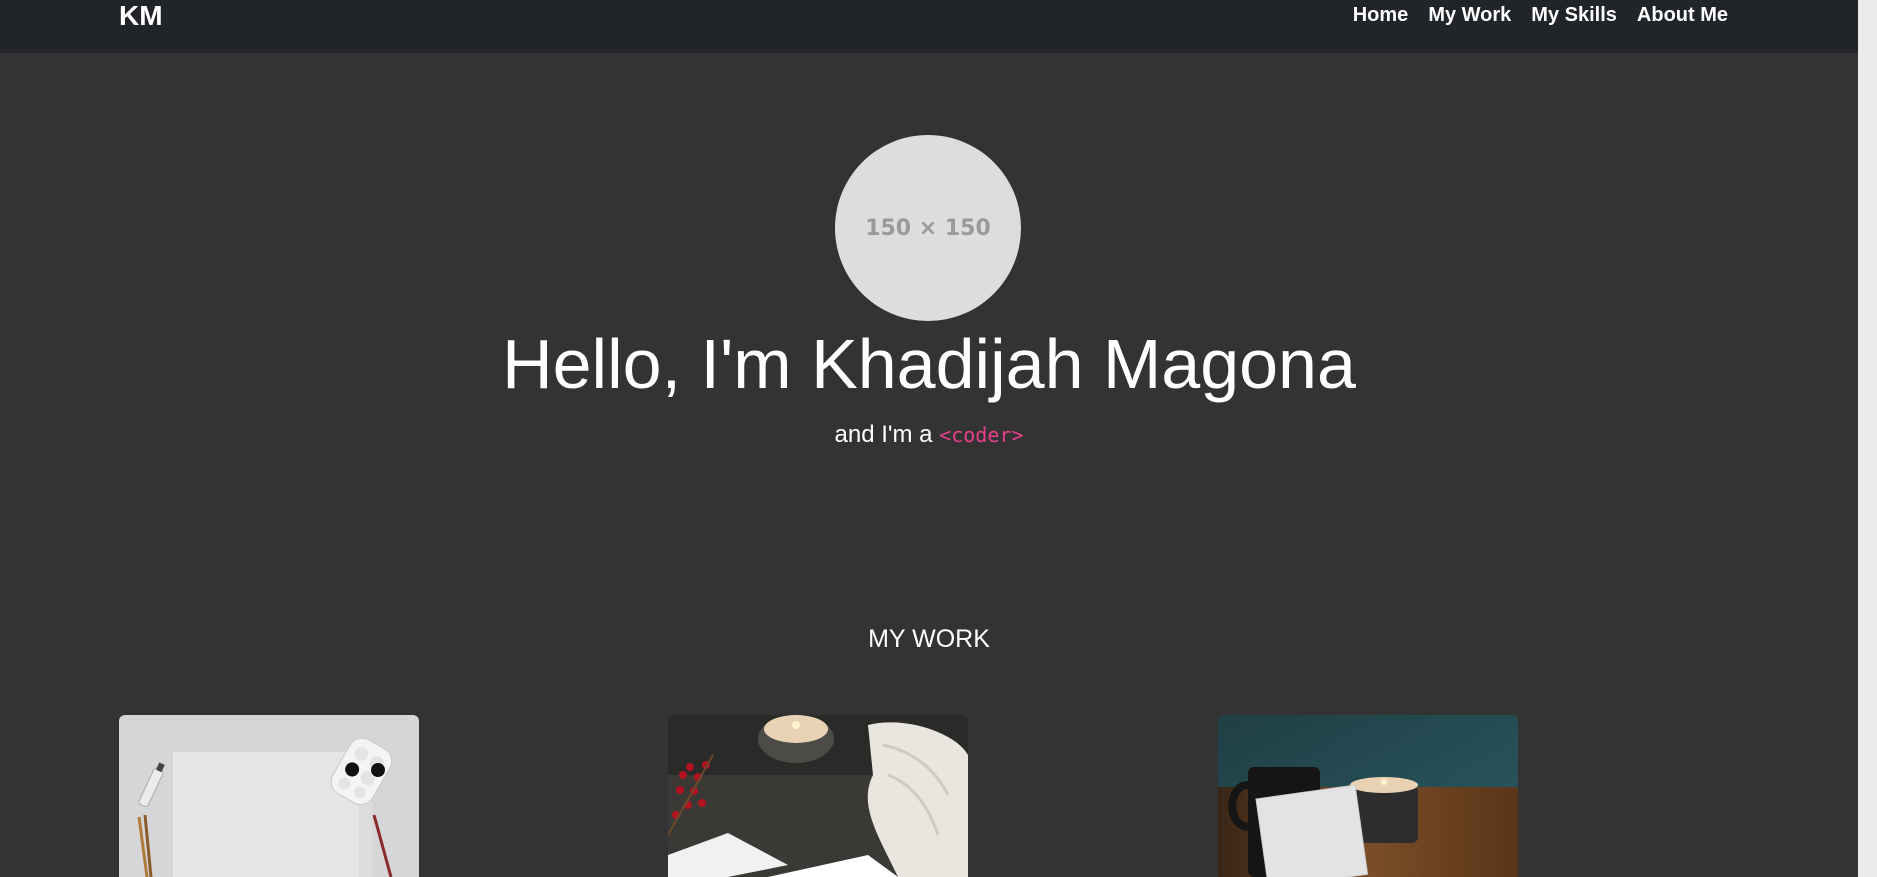  I want to click on nav-links: Home My Work My Skills About Me, so click(1540, 15).